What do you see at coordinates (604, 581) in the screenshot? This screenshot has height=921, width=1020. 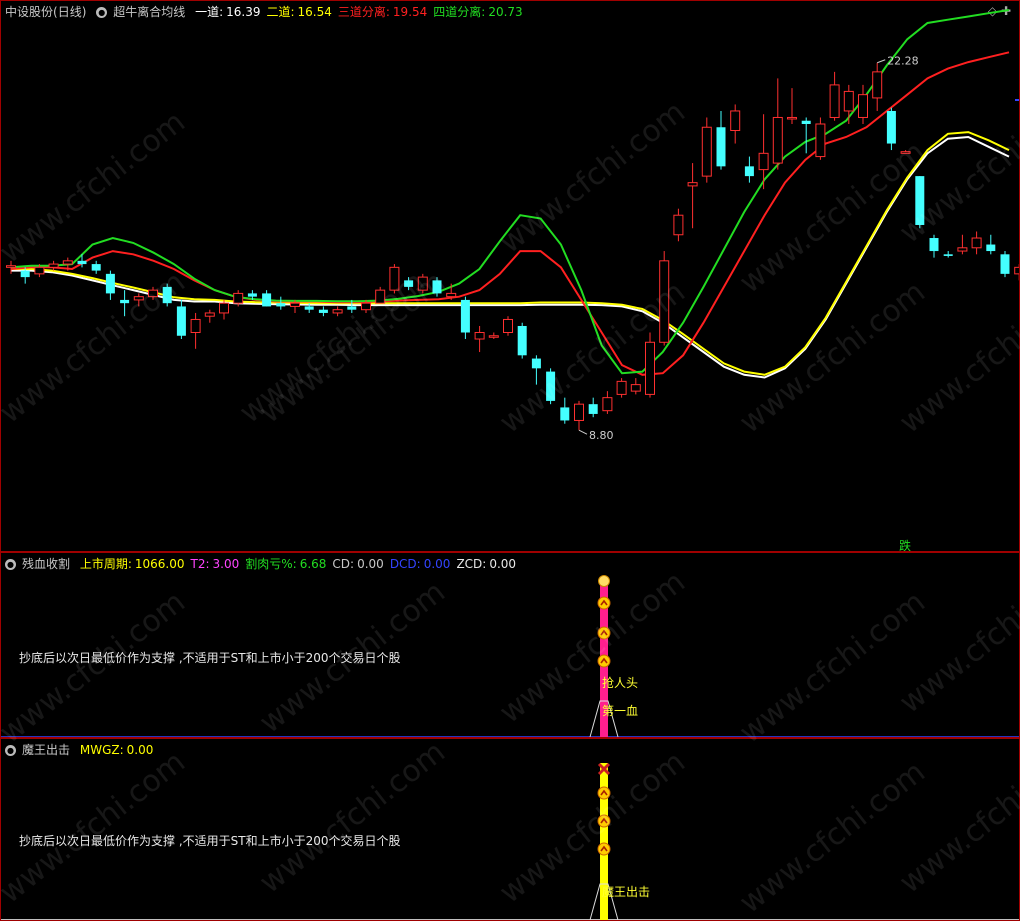 I see `money-bag-icon` at bounding box center [604, 581].